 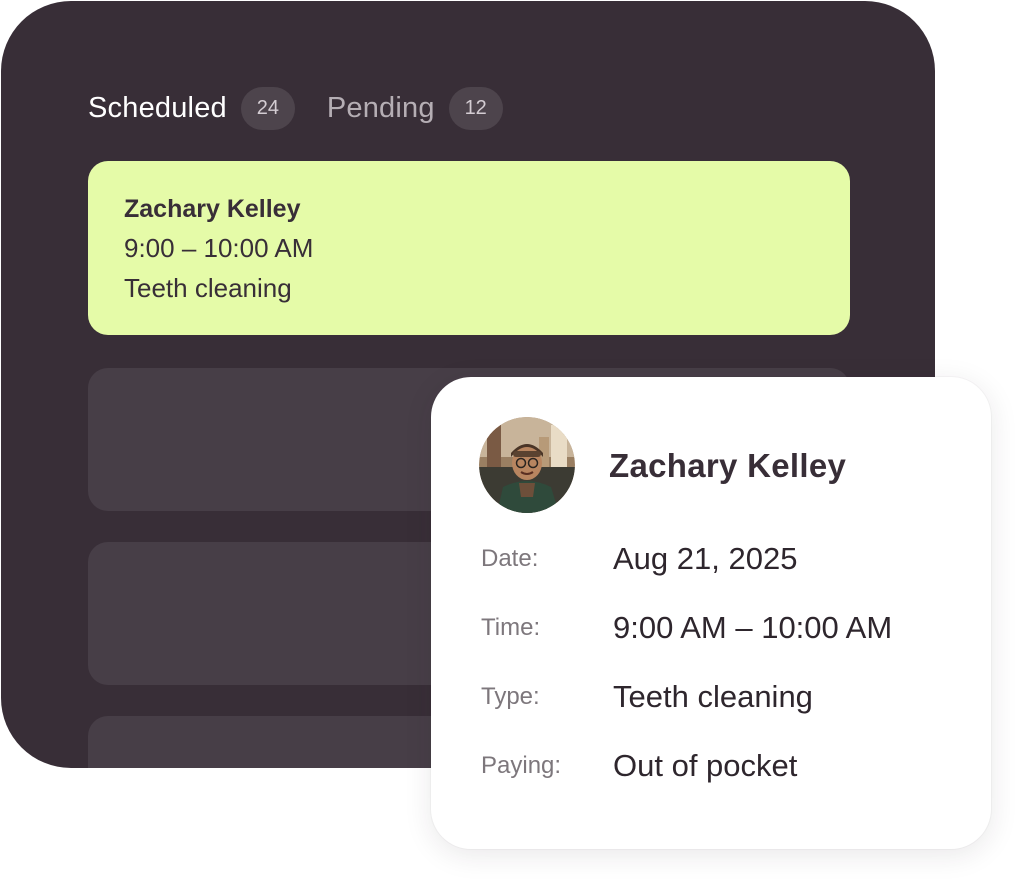 I want to click on detail-row-time: Time: 9:00 AM – 10:00 AM, so click(x=716, y=628).